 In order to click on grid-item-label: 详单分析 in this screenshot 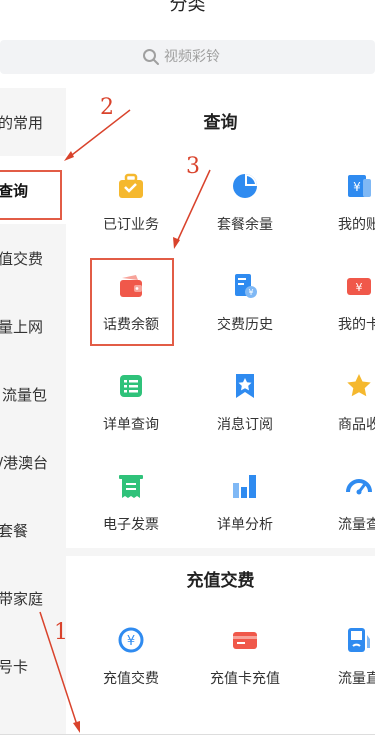, I will do `click(245, 525)`.